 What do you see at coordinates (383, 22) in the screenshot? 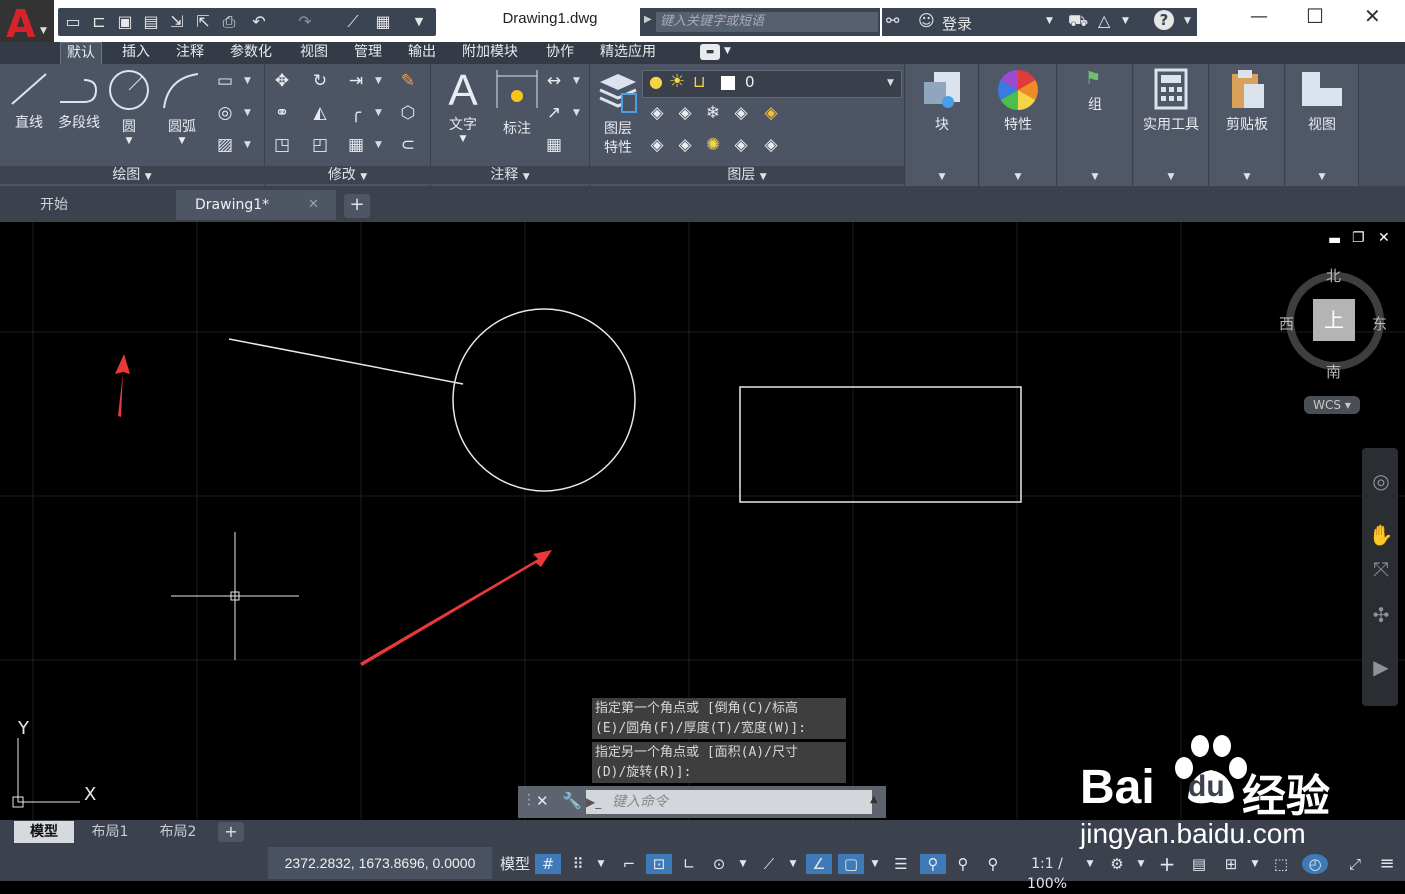
I see `match-properties-icon: ▦` at bounding box center [383, 22].